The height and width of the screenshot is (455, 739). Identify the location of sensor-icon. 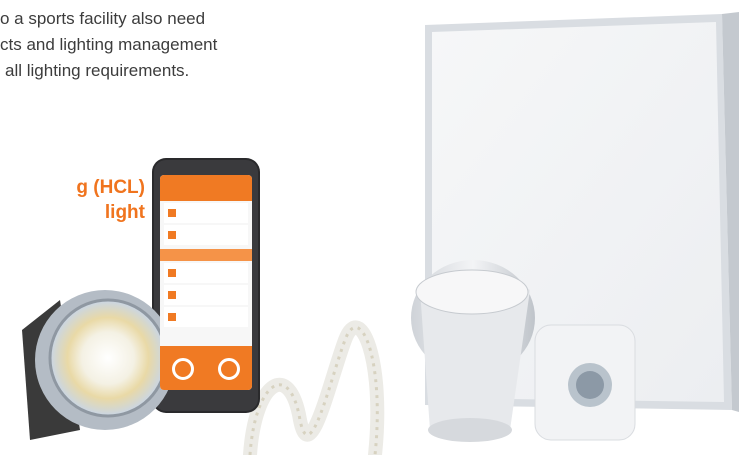
(585, 382).